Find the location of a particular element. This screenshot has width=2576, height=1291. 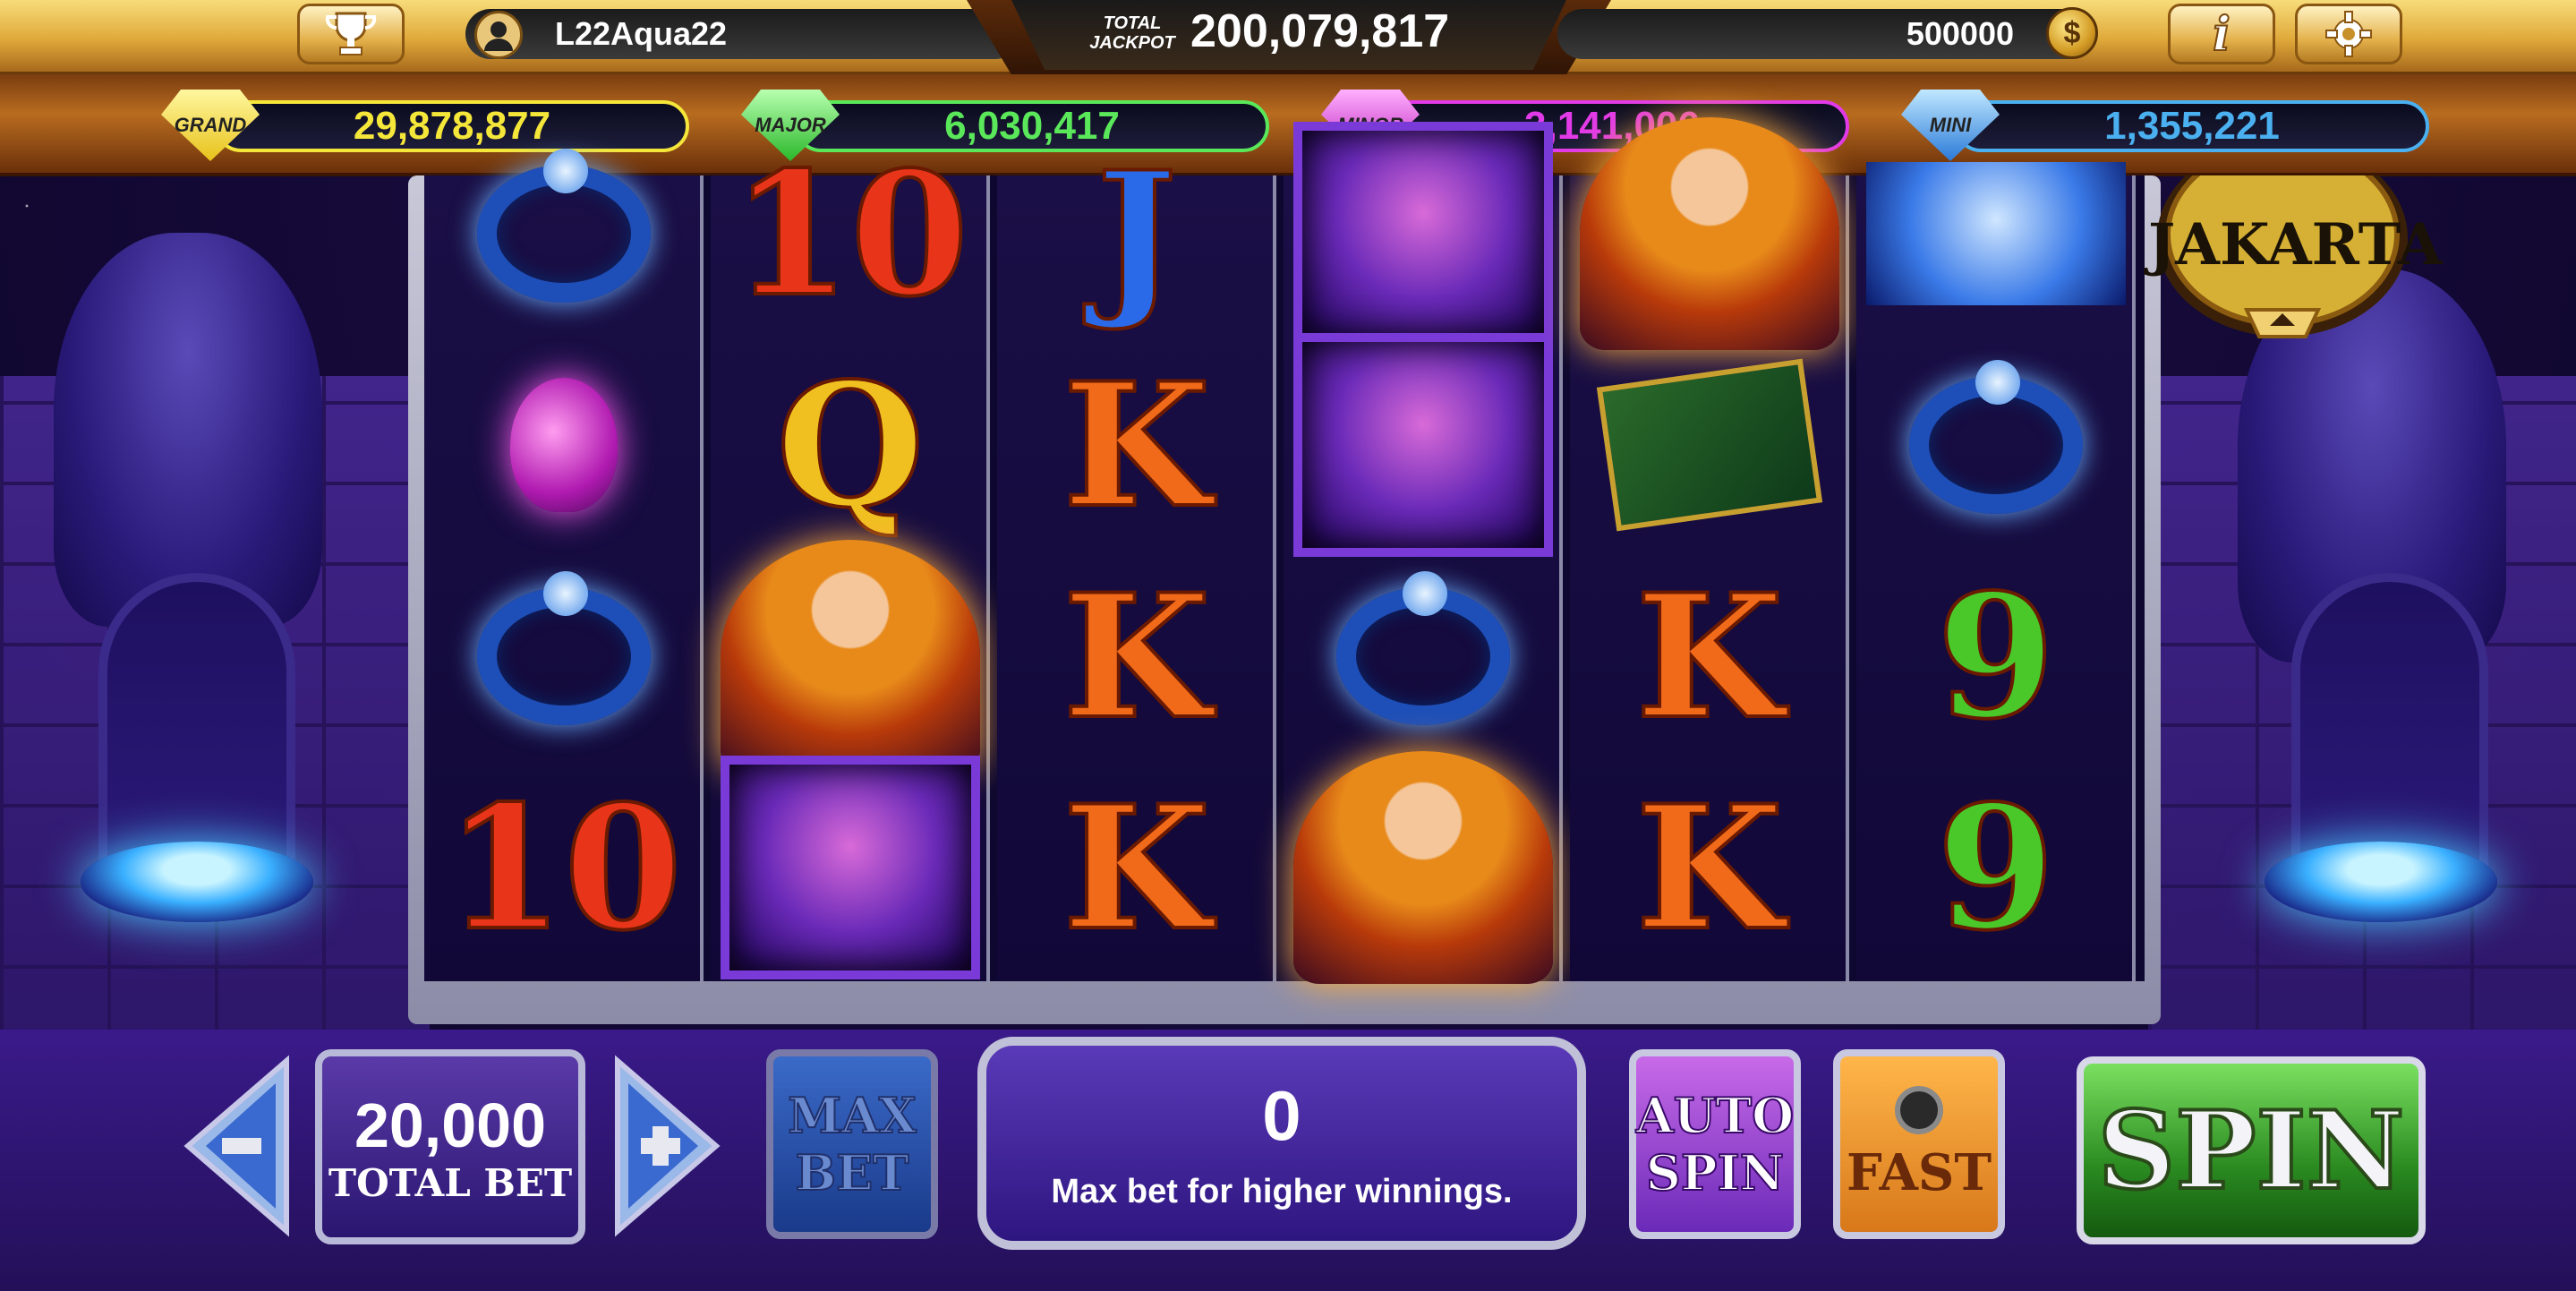

settings-button is located at coordinates (2348, 34).